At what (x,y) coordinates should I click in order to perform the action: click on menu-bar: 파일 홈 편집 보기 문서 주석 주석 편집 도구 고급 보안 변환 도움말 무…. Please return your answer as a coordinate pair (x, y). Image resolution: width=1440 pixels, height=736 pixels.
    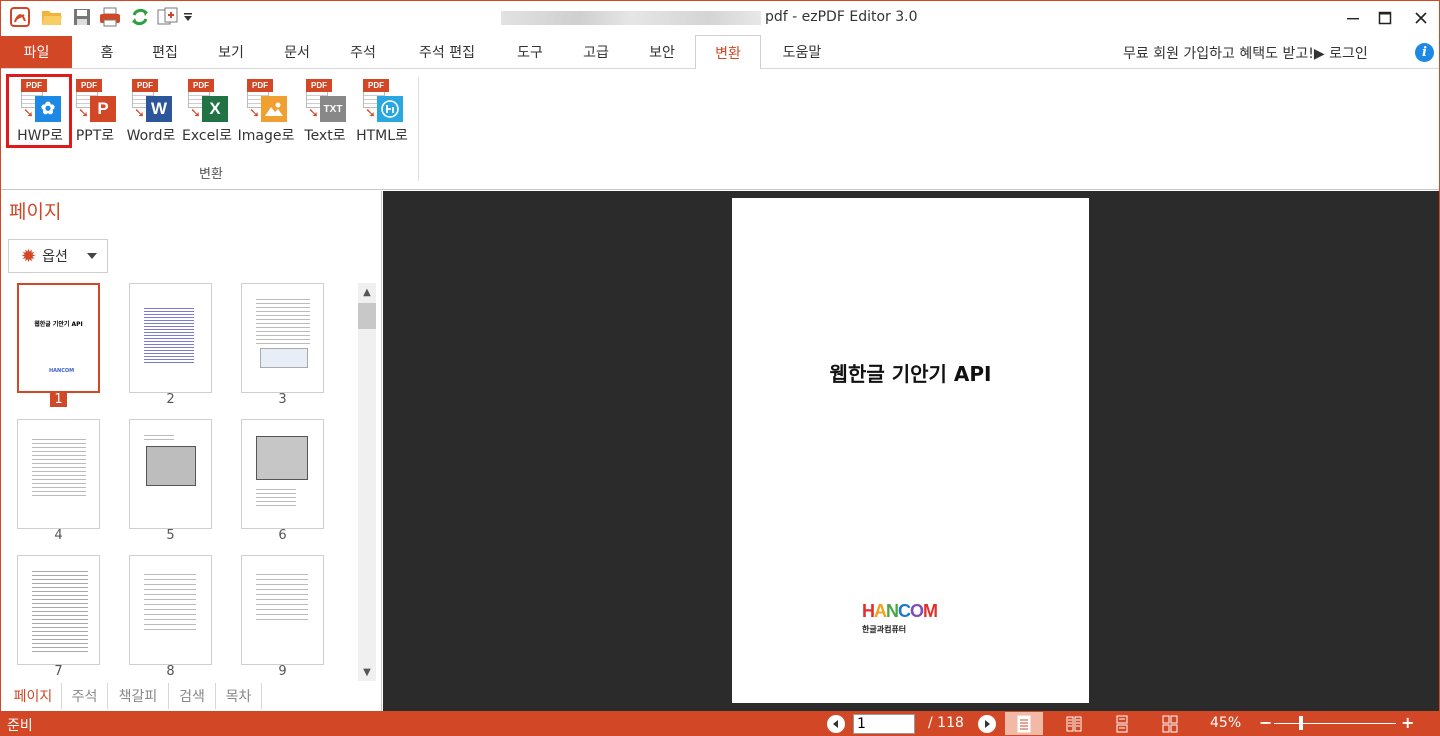
    Looking at the image, I should click on (720, 52).